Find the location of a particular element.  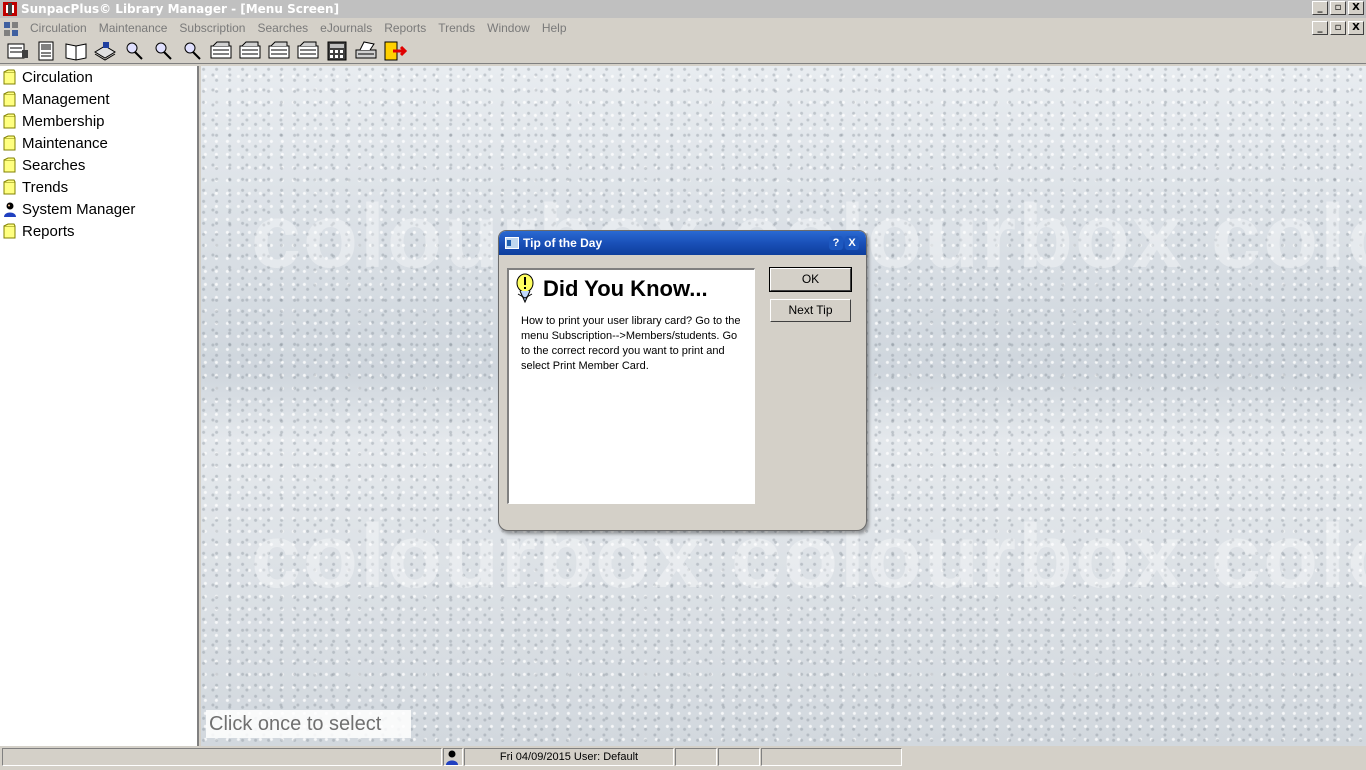

catalog-tool-button is located at coordinates (105, 51).